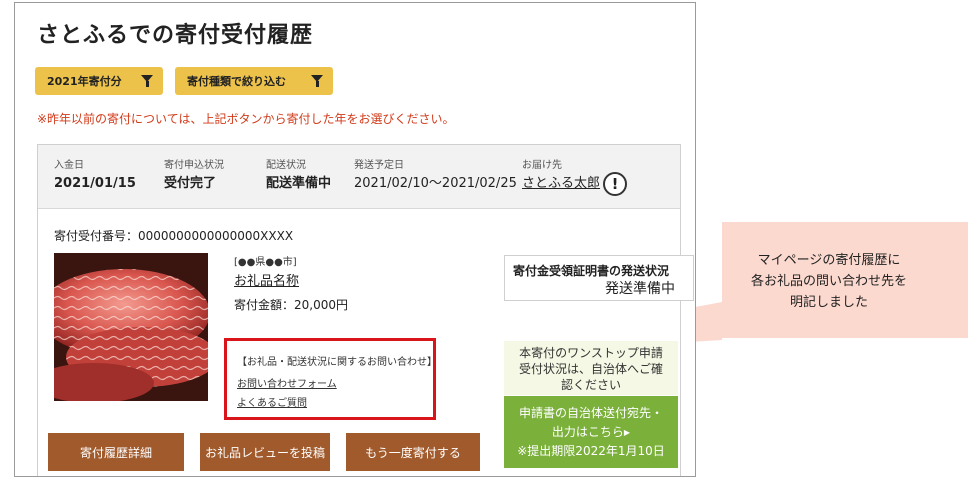  What do you see at coordinates (829, 260) in the screenshot?
I see `callout-line1: マイページの寄付履歴に` at bounding box center [829, 260].